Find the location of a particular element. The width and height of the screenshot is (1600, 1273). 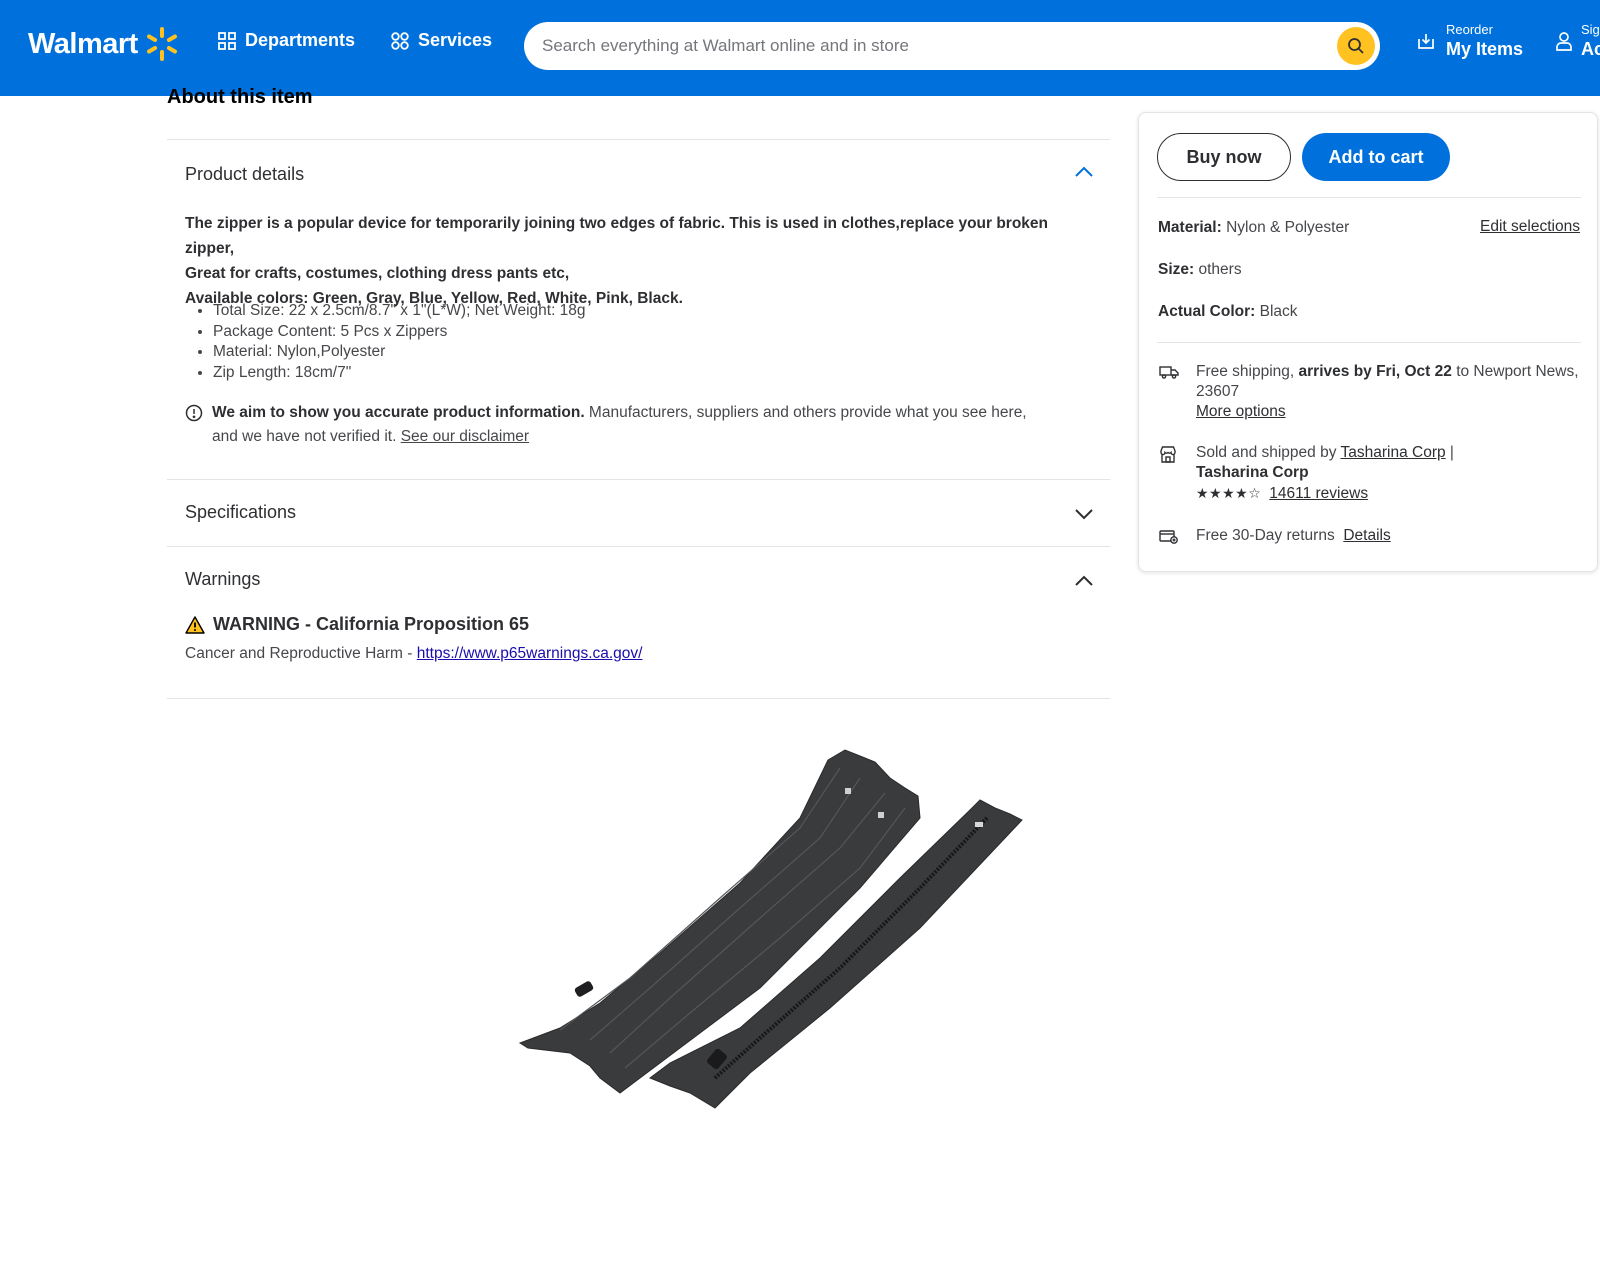

account-button: Sig Ac is located at coordinates (1577, 41).